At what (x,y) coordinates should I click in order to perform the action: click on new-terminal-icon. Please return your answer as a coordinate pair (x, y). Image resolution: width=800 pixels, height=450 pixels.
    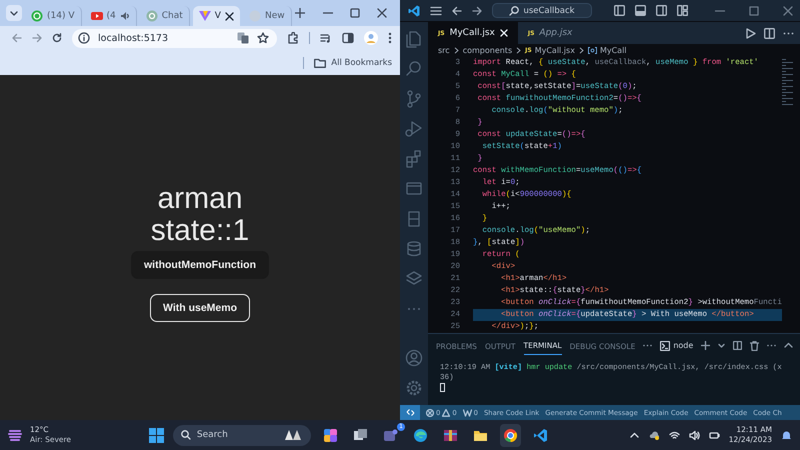
    Looking at the image, I should click on (705, 345).